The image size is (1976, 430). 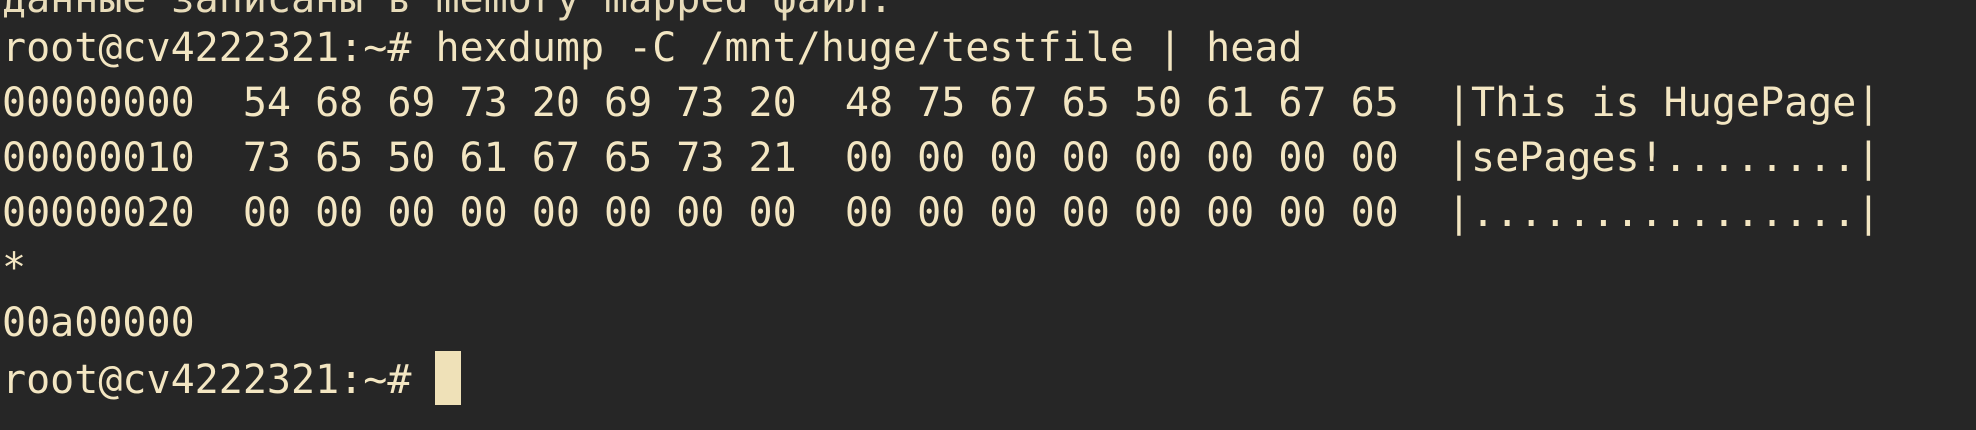 I want to click on hexdump-line: 00a00000, so click(x=98, y=323).